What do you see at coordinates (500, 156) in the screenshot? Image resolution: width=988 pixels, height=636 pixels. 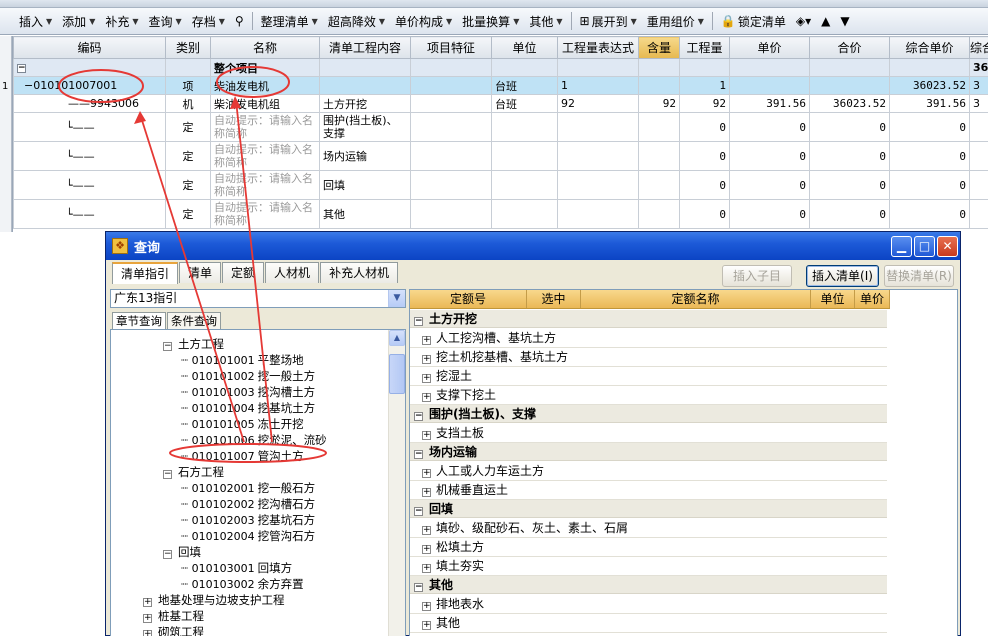 I see `table-row: └—— 定自动提示：请输入名称简称 场内运输 0 0 0 0` at bounding box center [500, 156].